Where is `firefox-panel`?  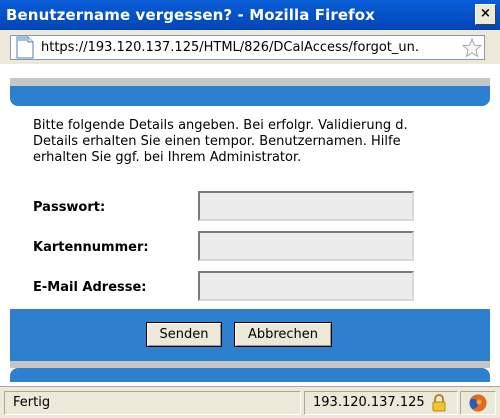 firefox-panel is located at coordinates (478, 403).